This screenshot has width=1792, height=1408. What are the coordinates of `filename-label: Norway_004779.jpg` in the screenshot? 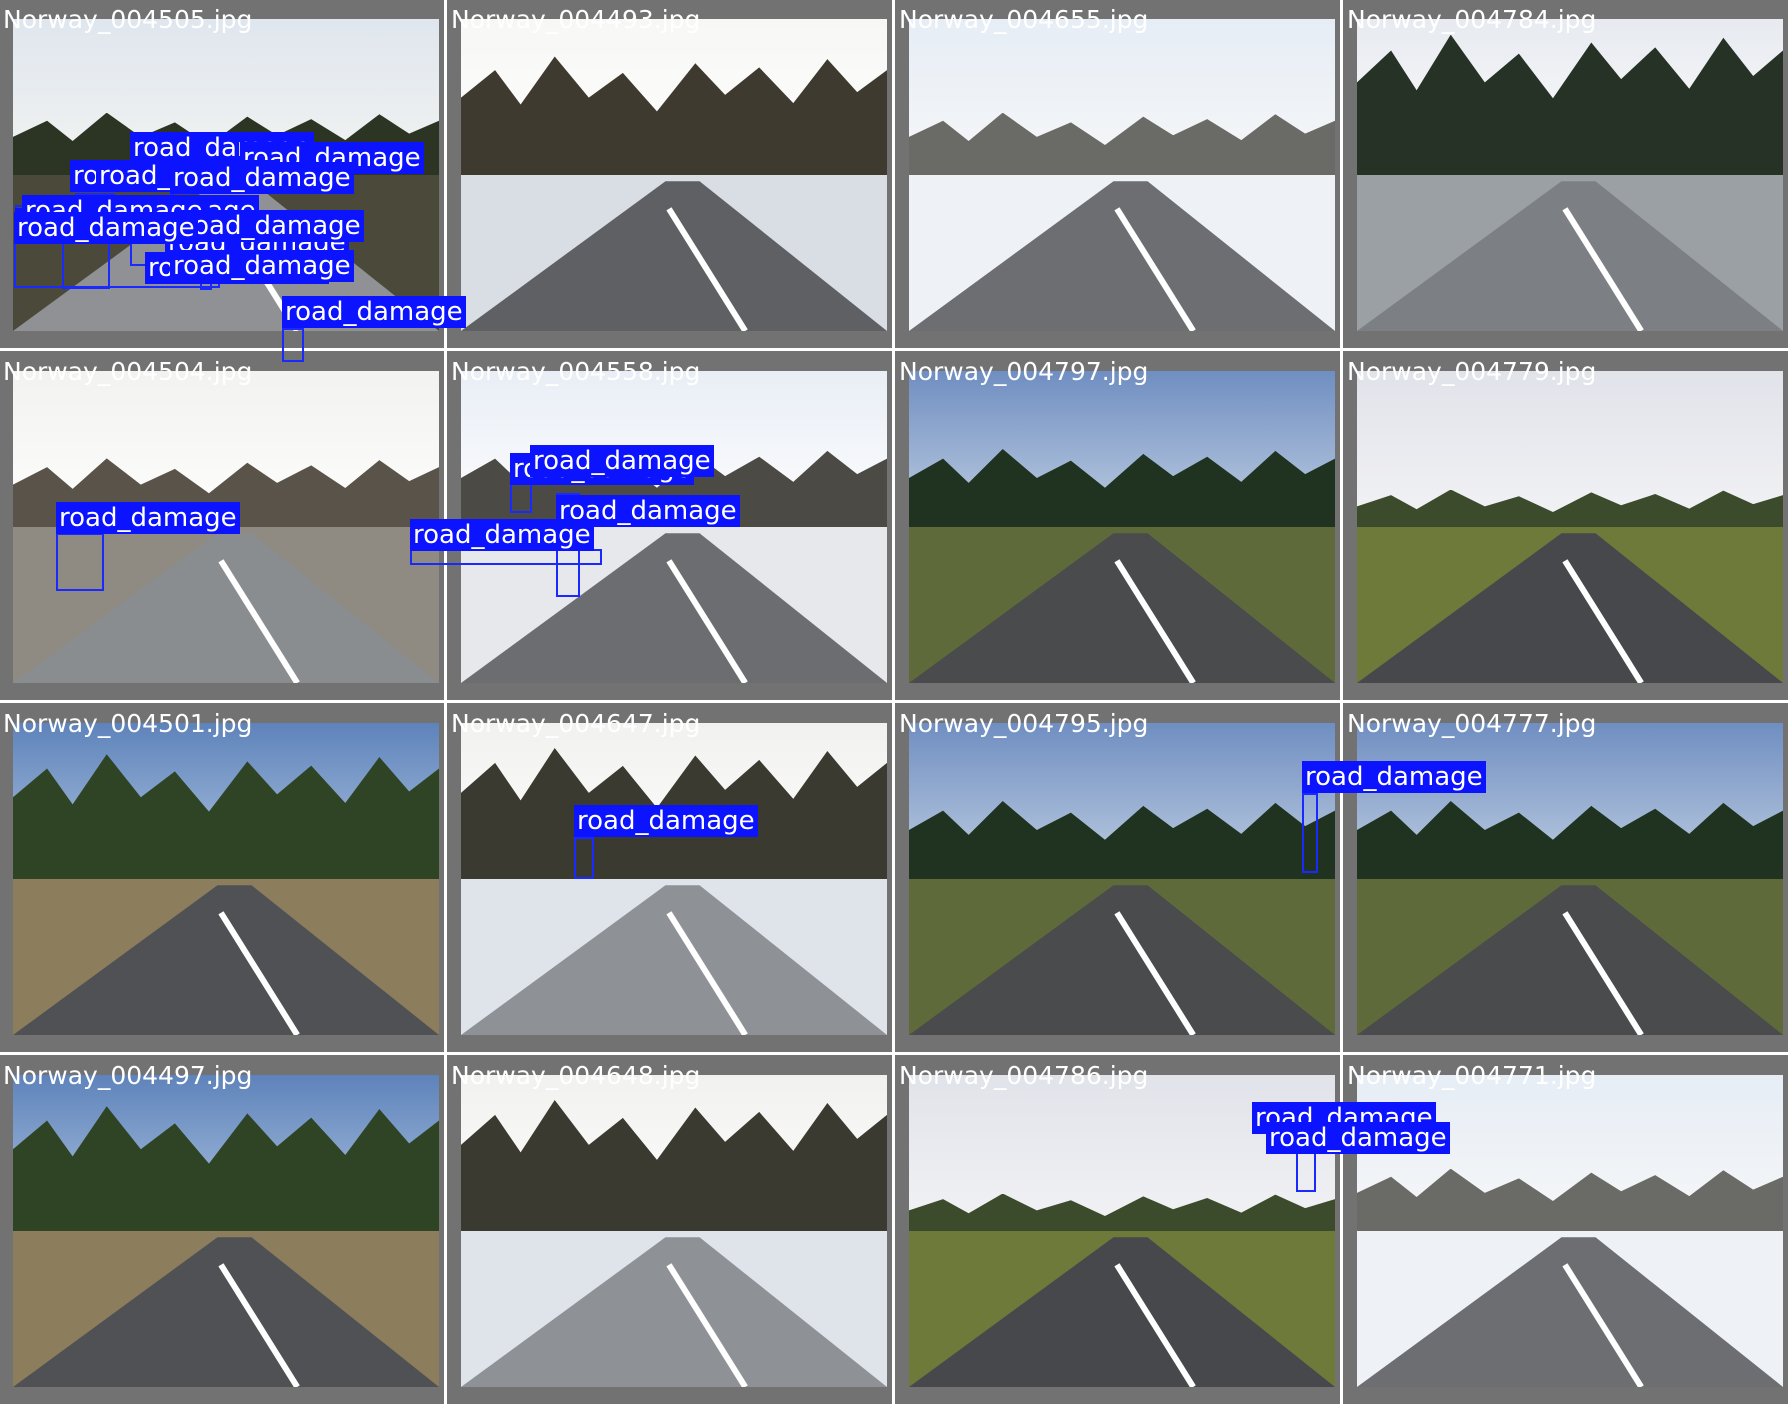 It's located at (1472, 371).